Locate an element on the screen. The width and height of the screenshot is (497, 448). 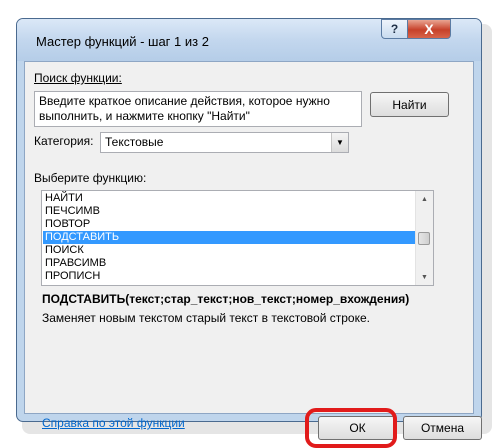
list-item: ПОВТОР is located at coordinates (230, 224).